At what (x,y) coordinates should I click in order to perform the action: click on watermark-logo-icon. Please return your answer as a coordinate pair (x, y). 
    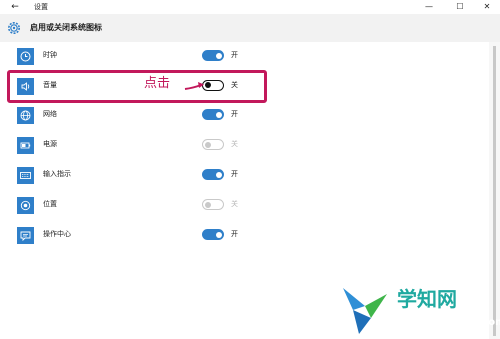
    Looking at the image, I should click on (365, 311).